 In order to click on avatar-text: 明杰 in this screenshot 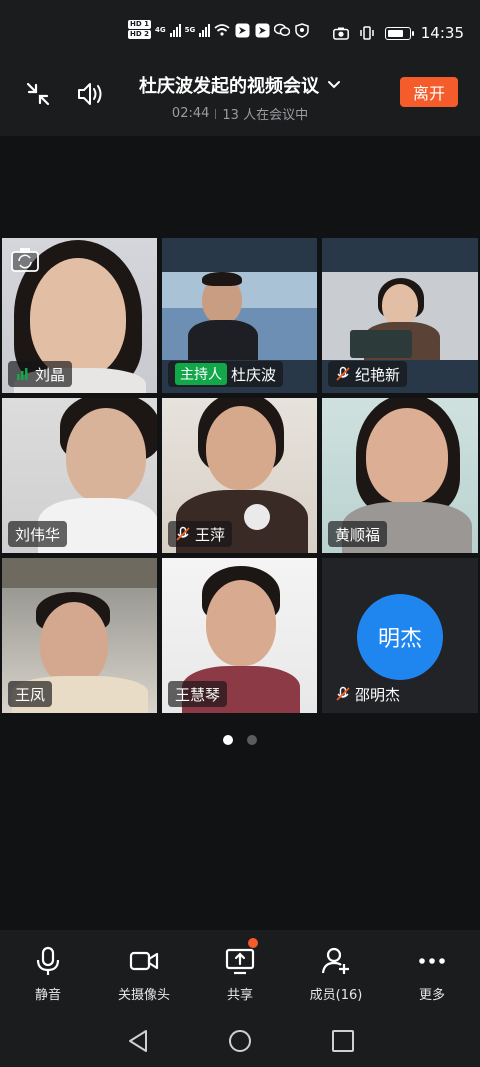, I will do `click(399, 639)`.